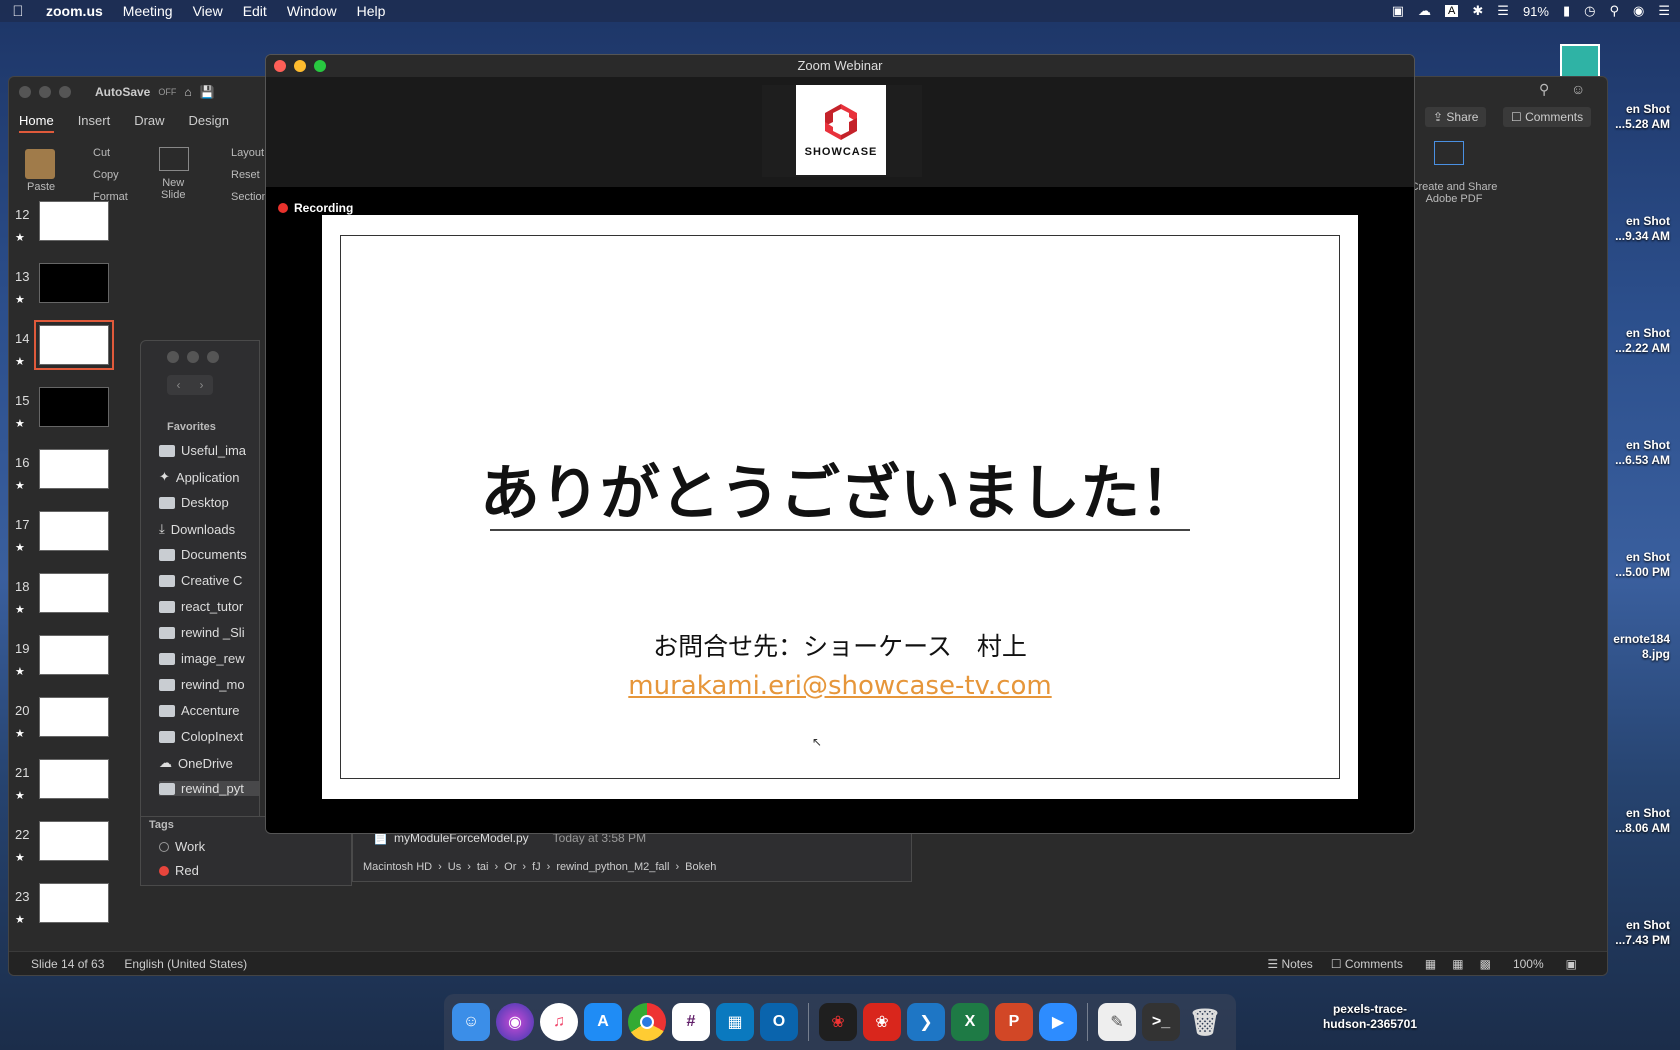 This screenshot has width=1680, height=1050. I want to click on powerpoint-icon: P, so click(1014, 1022).